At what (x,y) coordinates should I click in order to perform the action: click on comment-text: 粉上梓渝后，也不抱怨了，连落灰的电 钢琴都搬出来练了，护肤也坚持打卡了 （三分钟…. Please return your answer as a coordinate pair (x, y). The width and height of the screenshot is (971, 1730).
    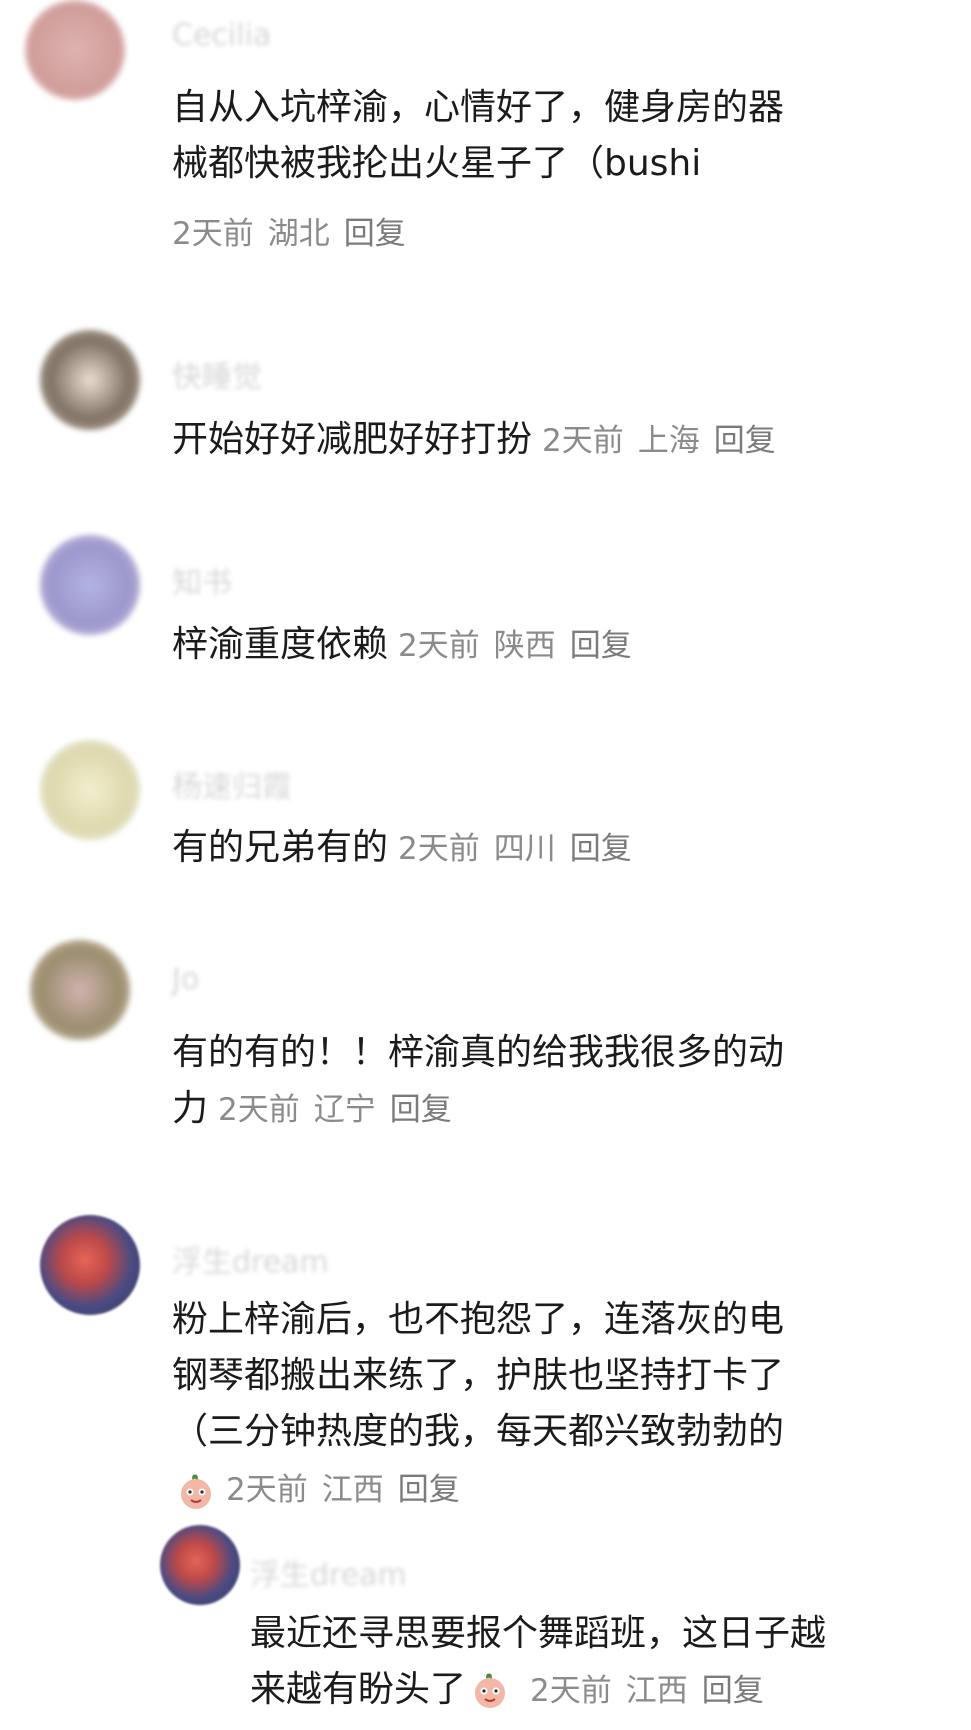
    Looking at the image, I should click on (478, 1375).